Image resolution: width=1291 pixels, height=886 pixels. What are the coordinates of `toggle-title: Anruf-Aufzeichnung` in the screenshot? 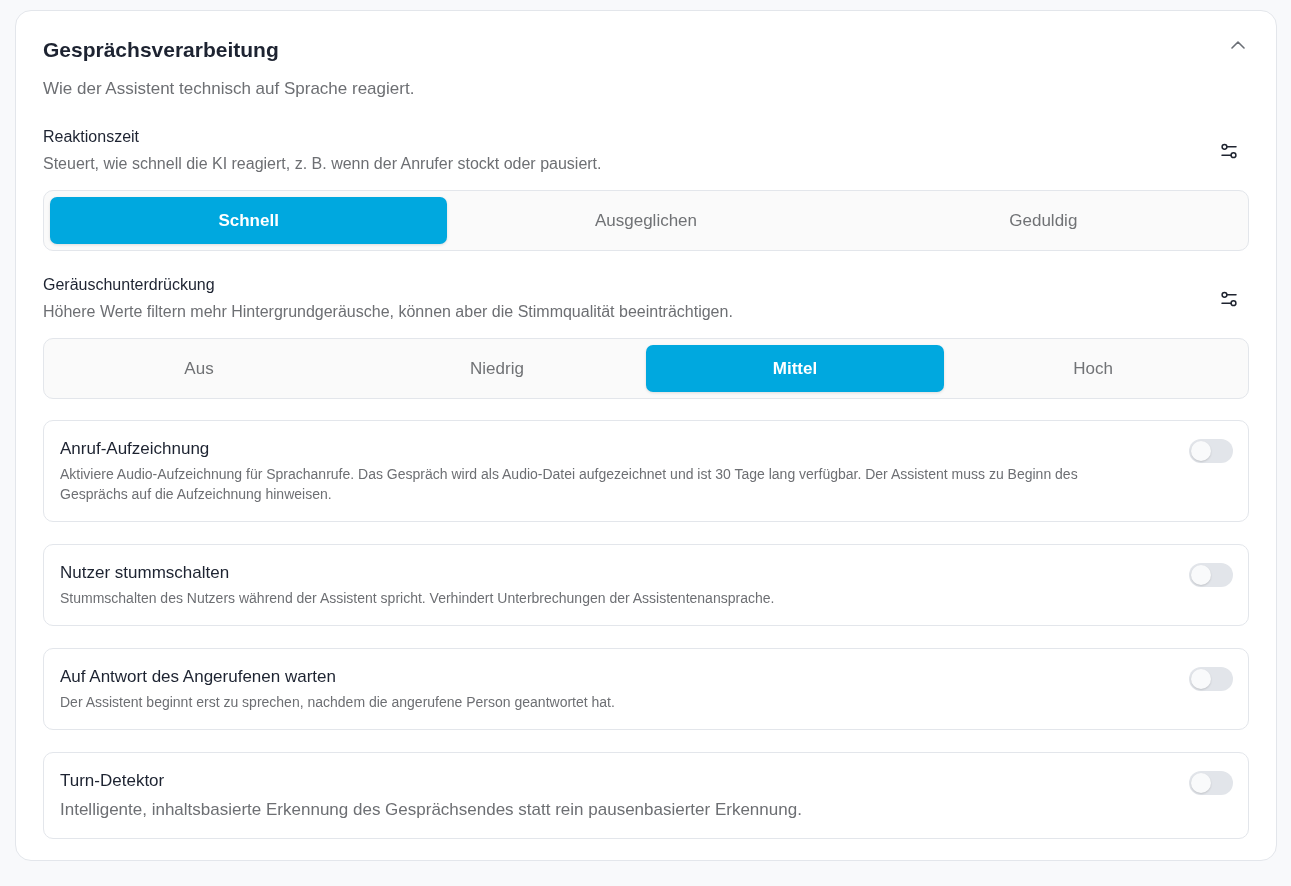 It's located at (135, 449).